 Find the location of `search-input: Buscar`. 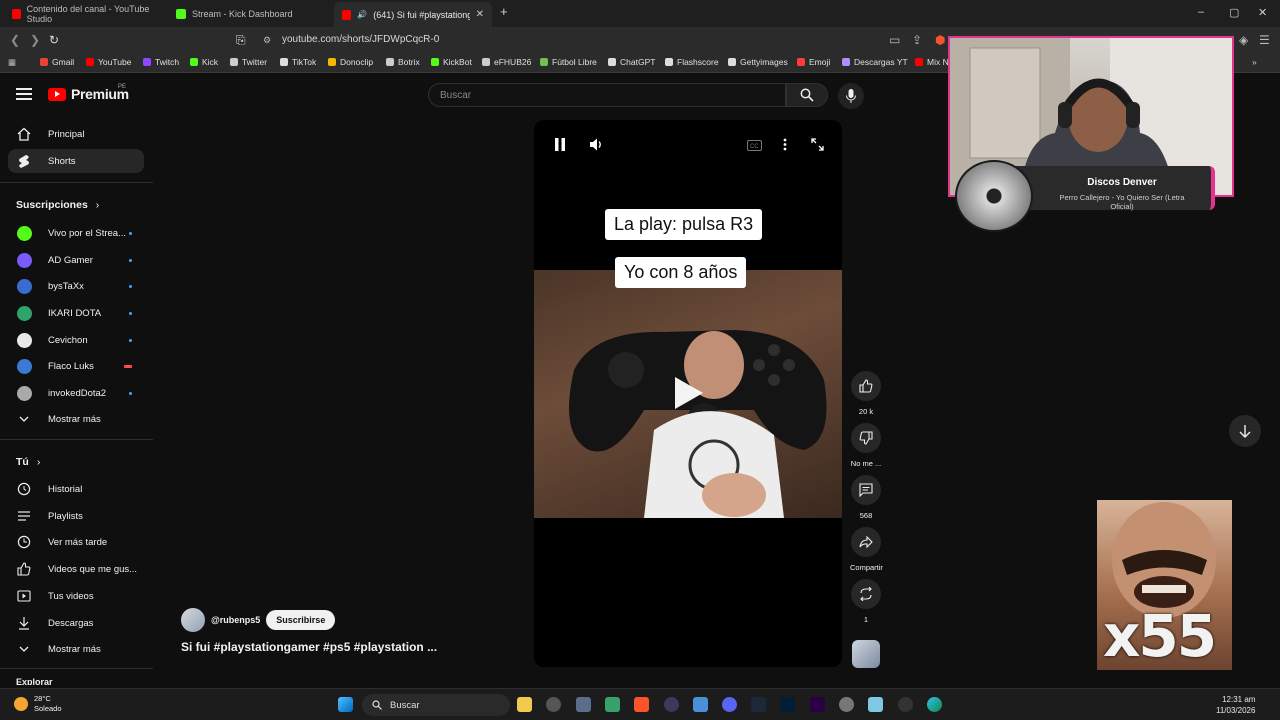

search-input: Buscar is located at coordinates (607, 95).